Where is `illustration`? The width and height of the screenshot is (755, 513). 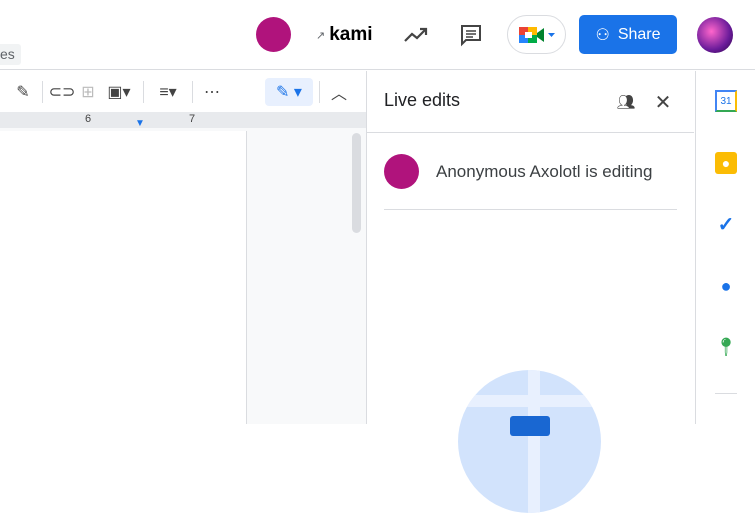
illustration is located at coordinates (529, 441).